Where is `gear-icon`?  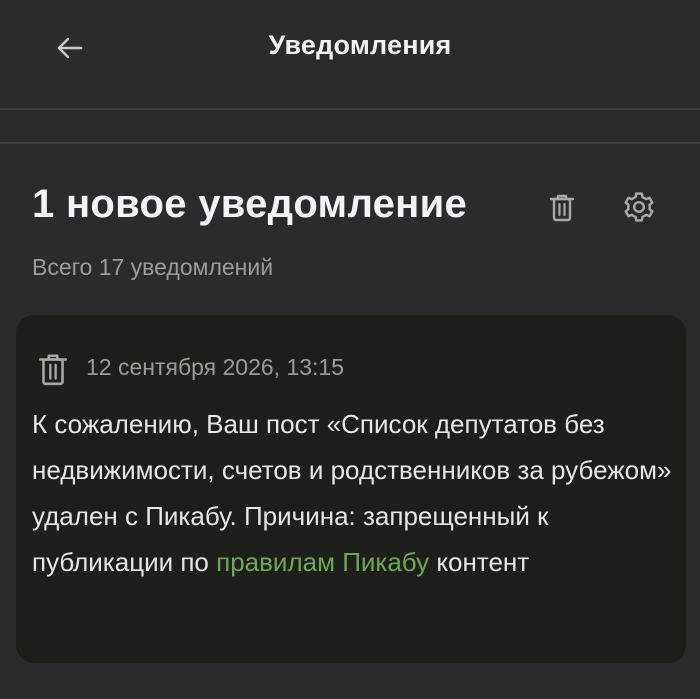 gear-icon is located at coordinates (639, 207).